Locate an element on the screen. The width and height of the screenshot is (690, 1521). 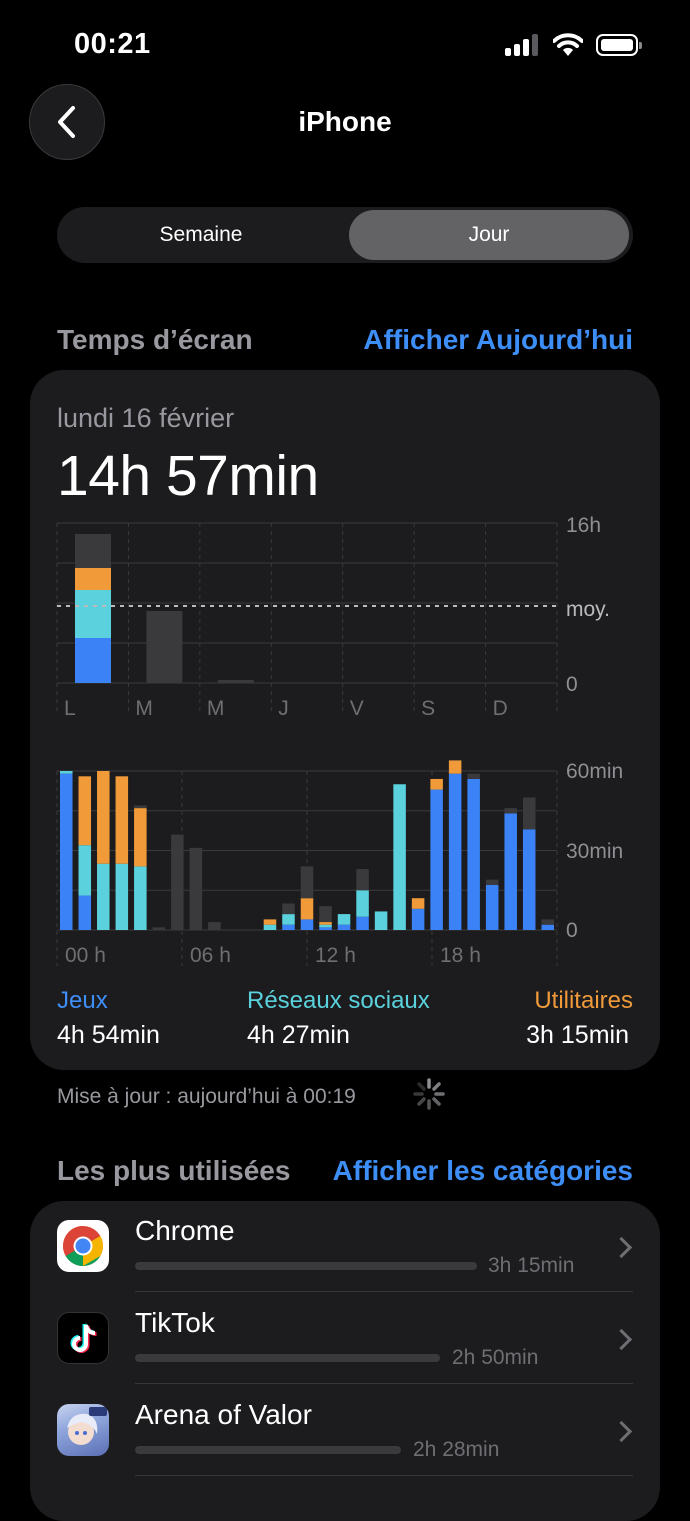
week-ylabel-top: 16h is located at coordinates (583, 525).